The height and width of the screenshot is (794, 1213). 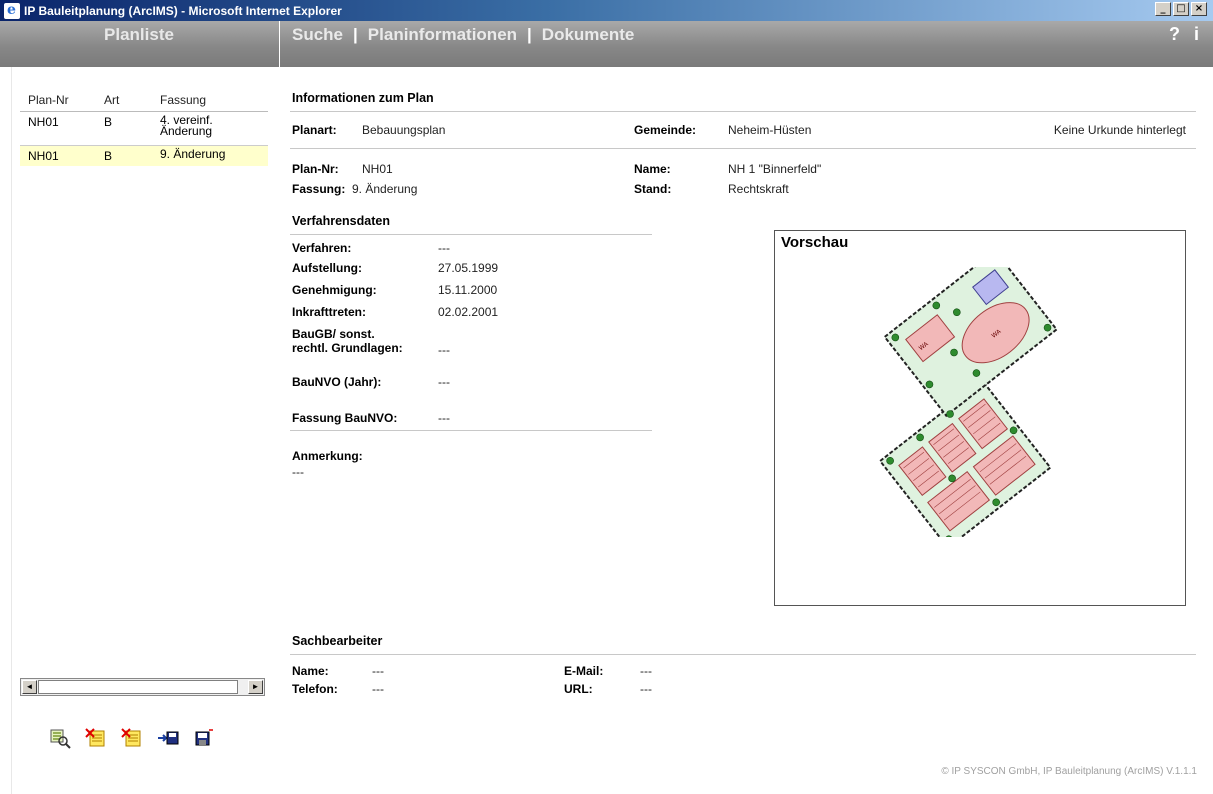 What do you see at coordinates (646, 671) in the screenshot?
I see `sb-email-value: ---` at bounding box center [646, 671].